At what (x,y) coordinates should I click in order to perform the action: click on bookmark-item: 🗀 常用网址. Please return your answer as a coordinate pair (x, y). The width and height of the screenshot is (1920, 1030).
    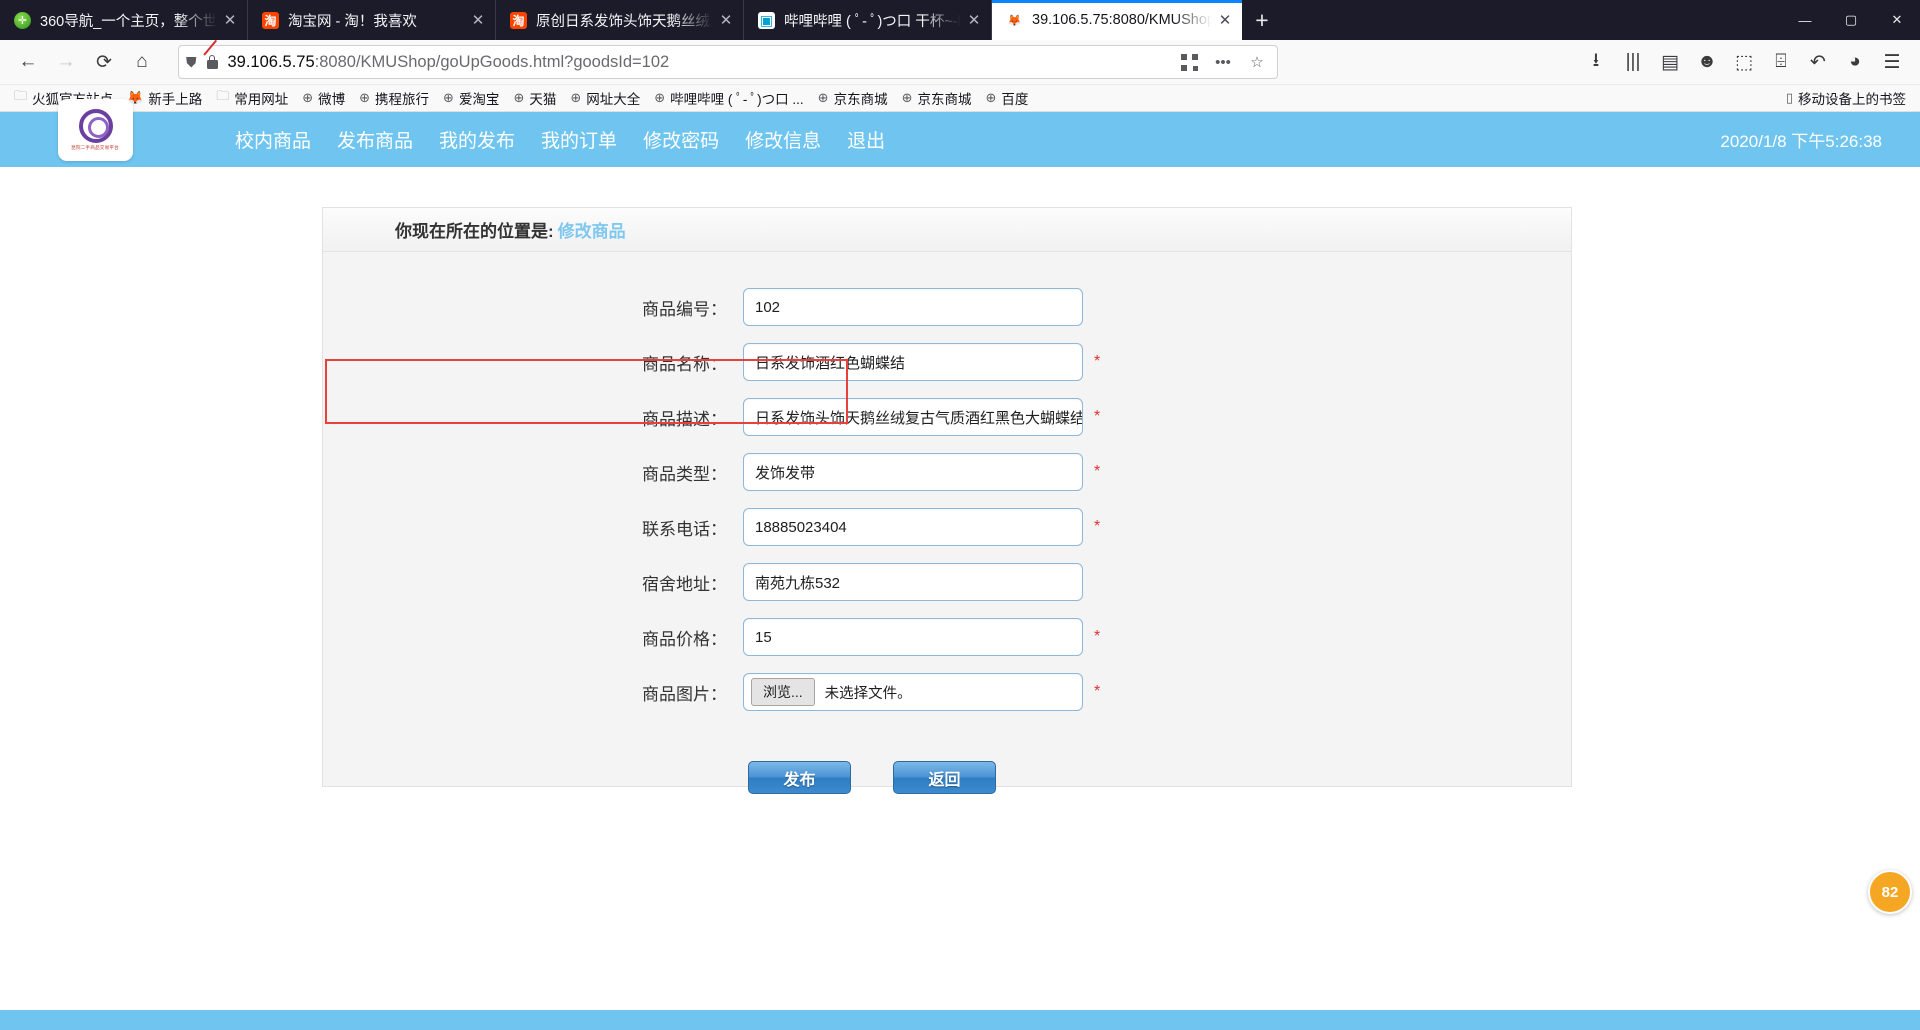
    Looking at the image, I should click on (252, 98).